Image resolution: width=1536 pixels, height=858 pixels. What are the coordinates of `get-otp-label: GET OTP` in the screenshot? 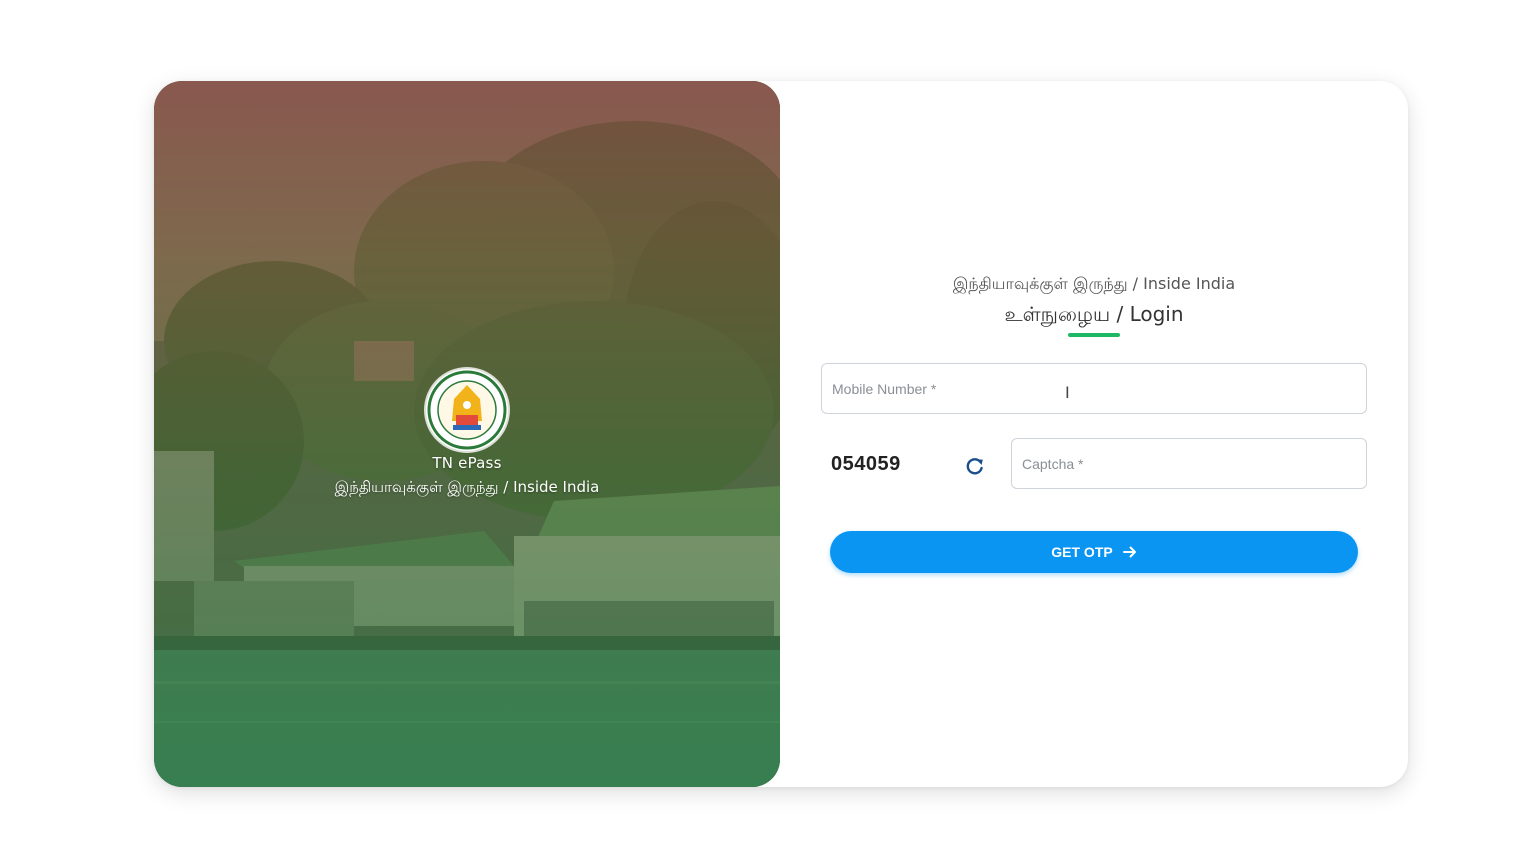 It's located at (1082, 552).